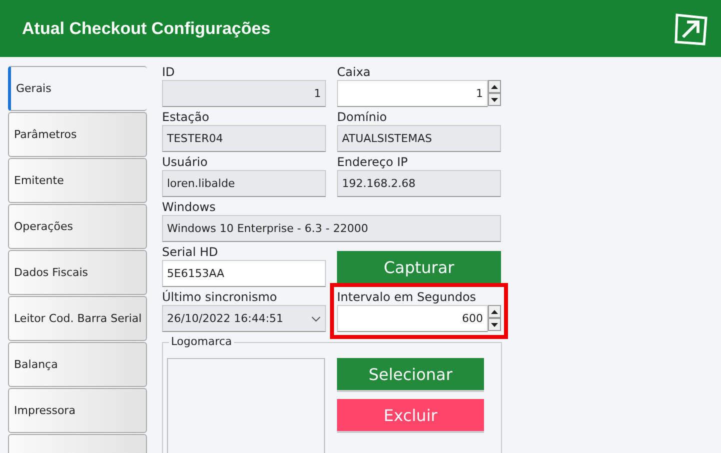  What do you see at coordinates (189, 207) in the screenshot?
I see `field-label: Windows` at bounding box center [189, 207].